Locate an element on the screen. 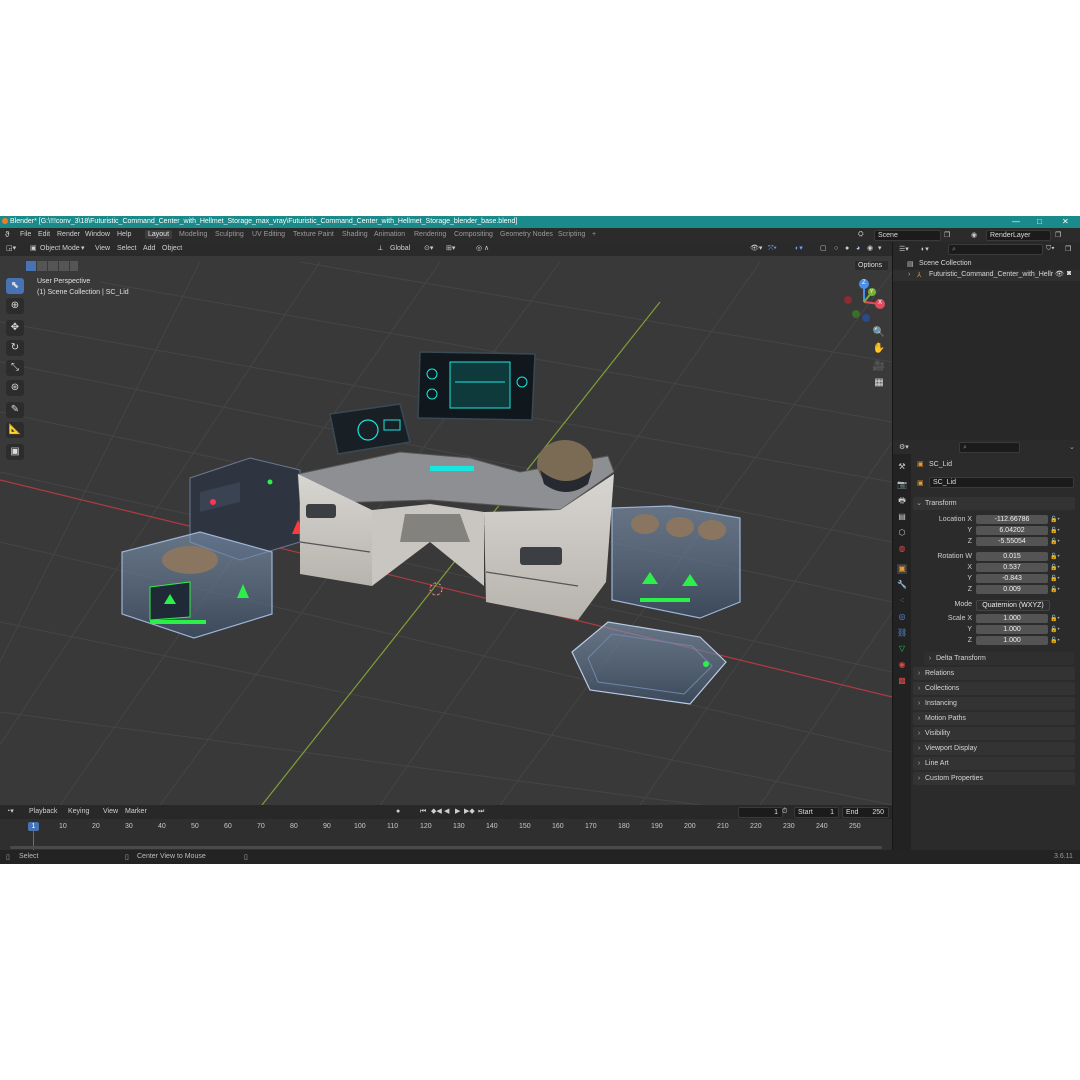 The width and height of the screenshot is (1080, 1080). eye-icon: 👁 is located at coordinates (1059, 274).